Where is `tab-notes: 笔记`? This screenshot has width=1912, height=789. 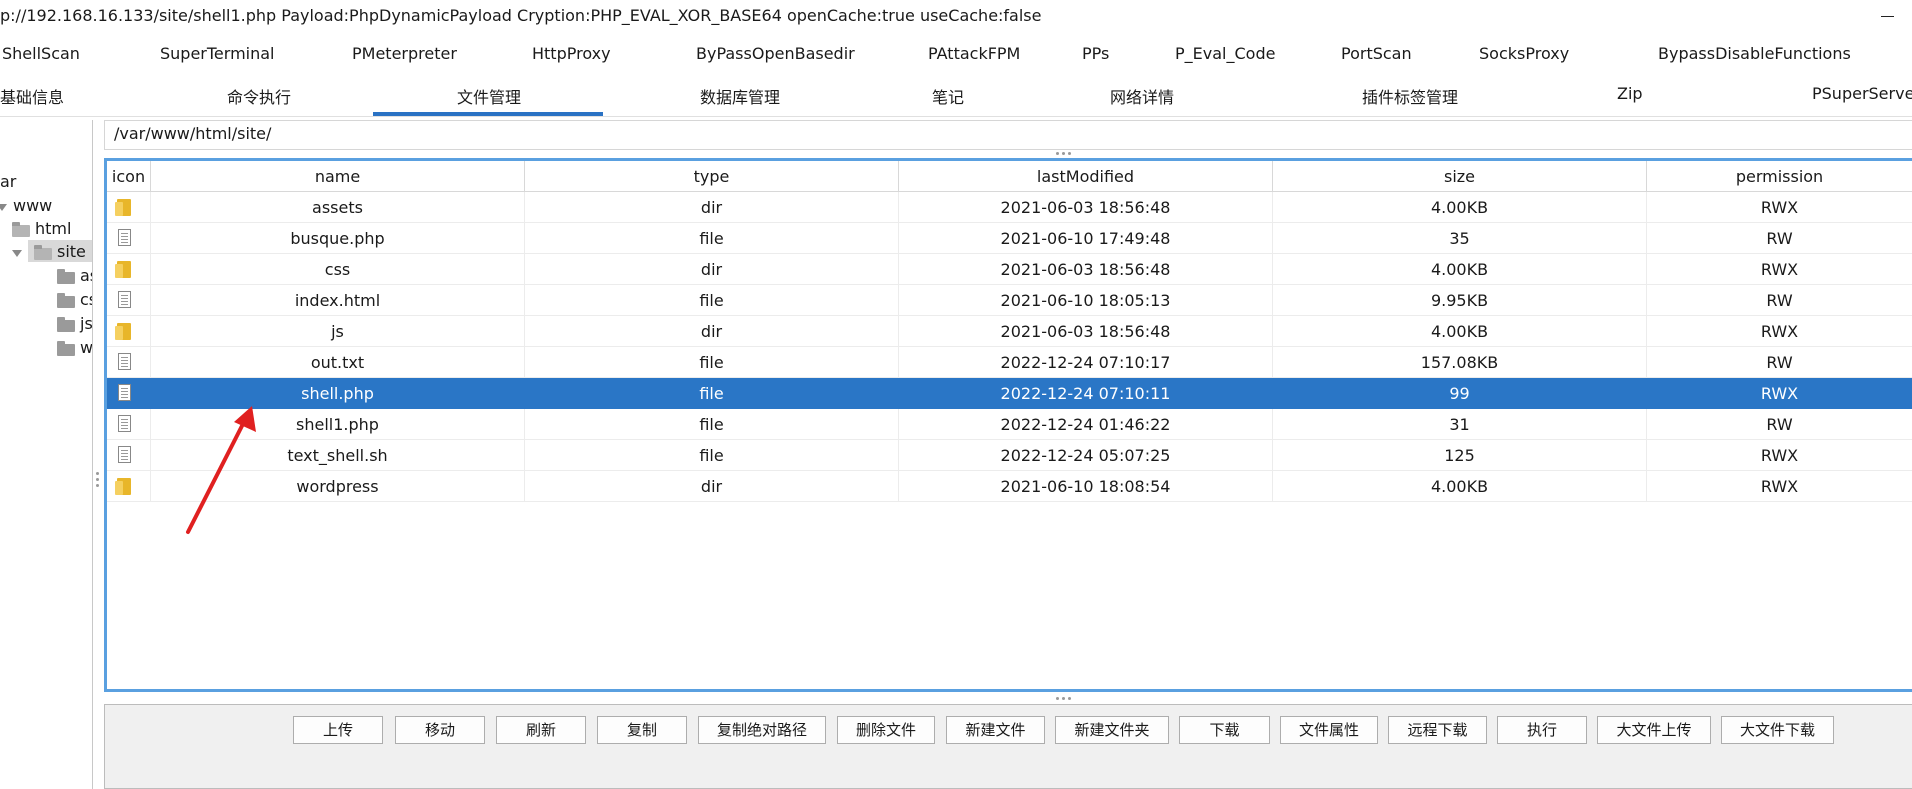
tab-notes: 笔记 is located at coordinates (948, 96).